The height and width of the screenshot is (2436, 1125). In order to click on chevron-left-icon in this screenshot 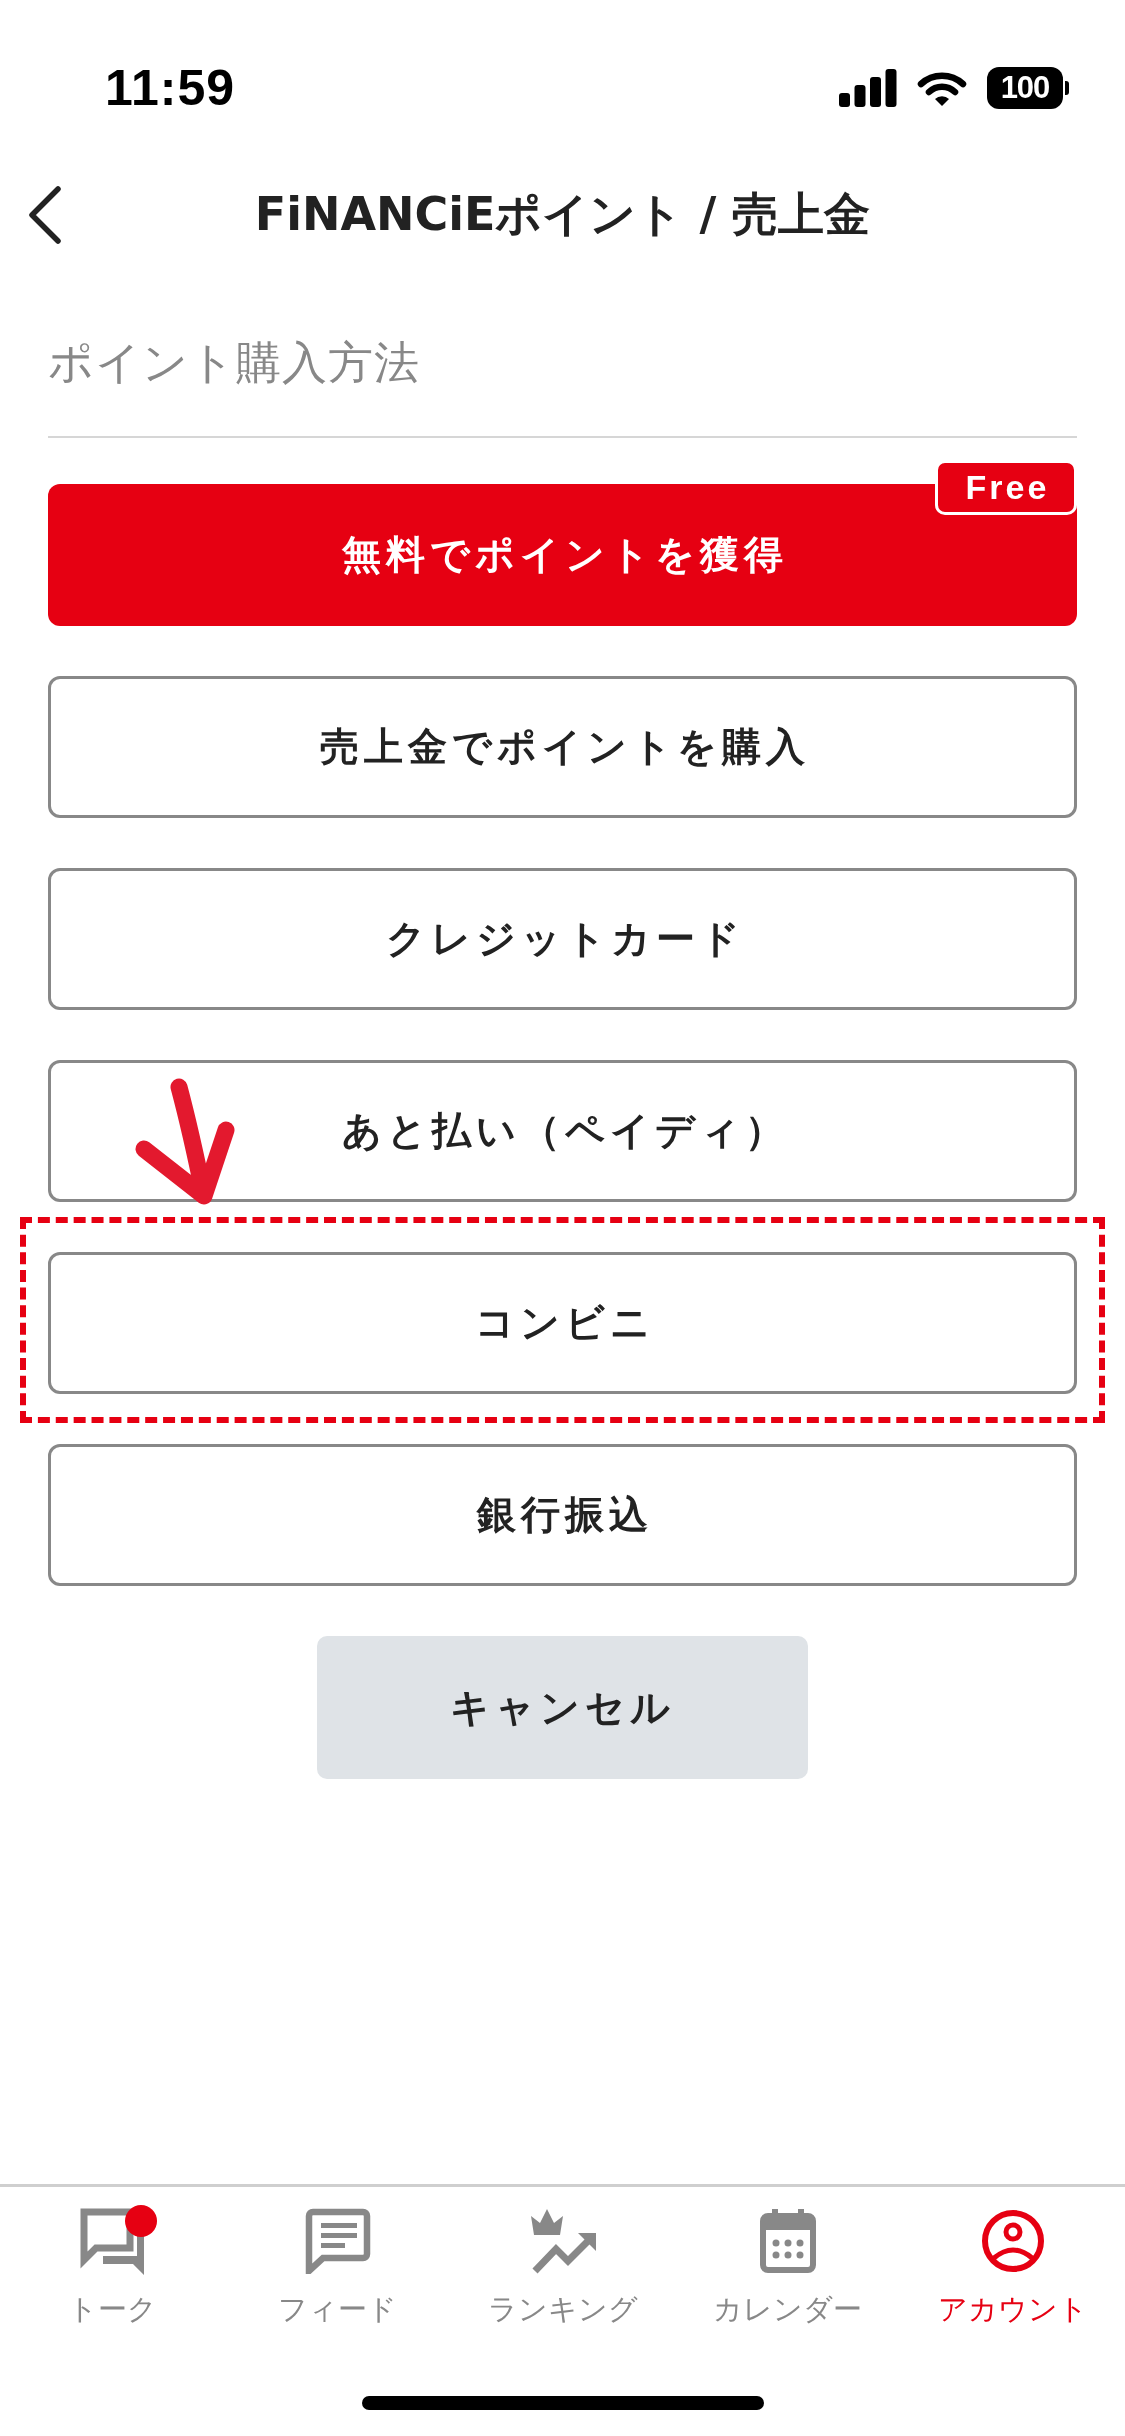, I will do `click(45, 215)`.